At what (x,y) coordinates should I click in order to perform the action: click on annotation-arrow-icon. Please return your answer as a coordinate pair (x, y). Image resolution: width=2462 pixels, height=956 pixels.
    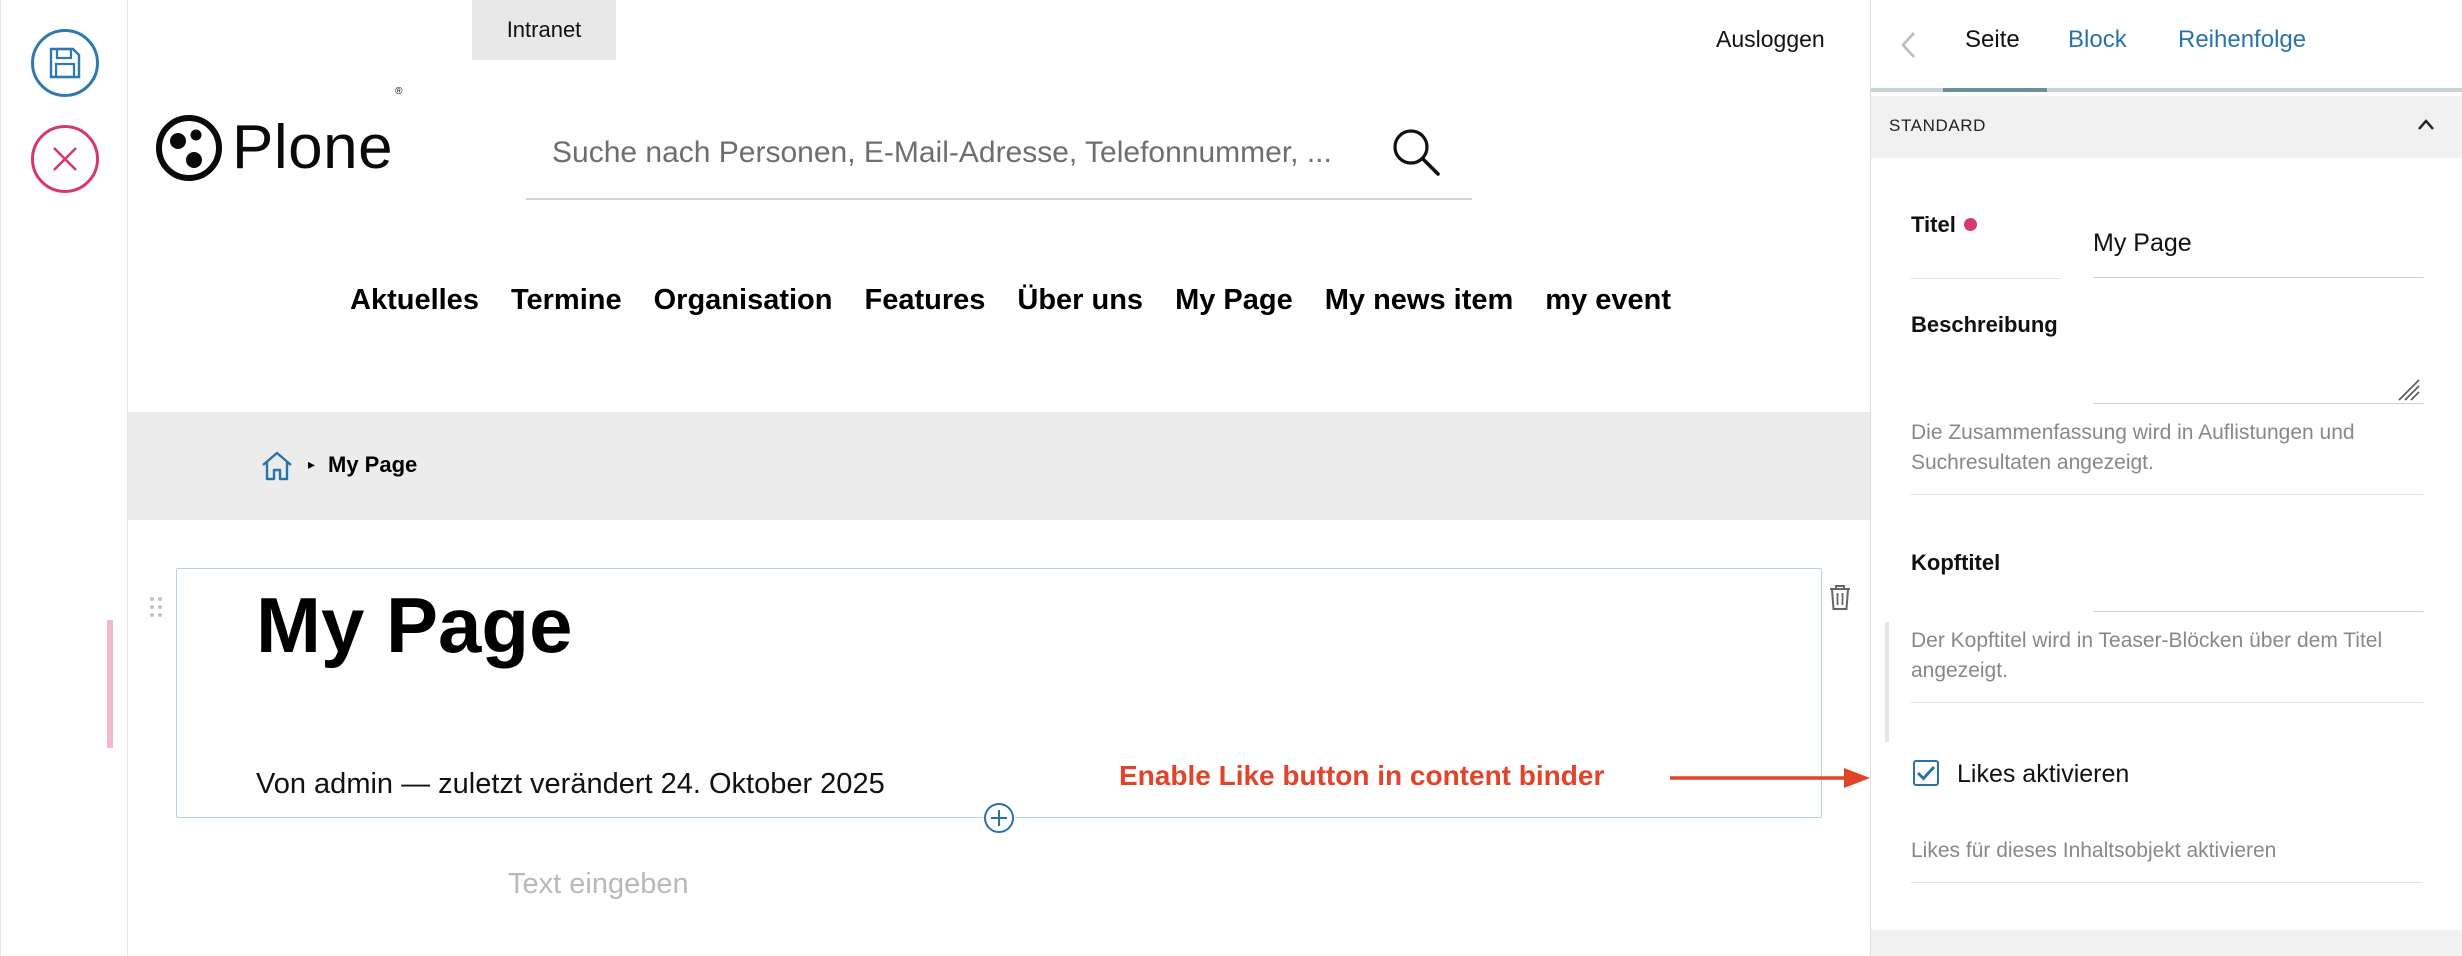
    Looking at the image, I should click on (1770, 778).